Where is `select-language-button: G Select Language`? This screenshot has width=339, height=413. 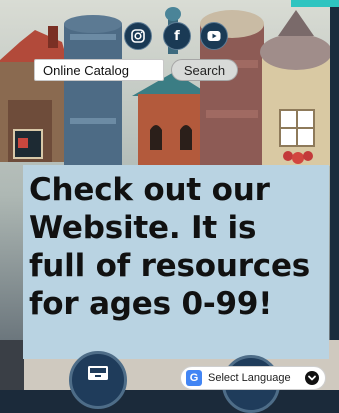 select-language-button: G Select Language is located at coordinates (253, 378).